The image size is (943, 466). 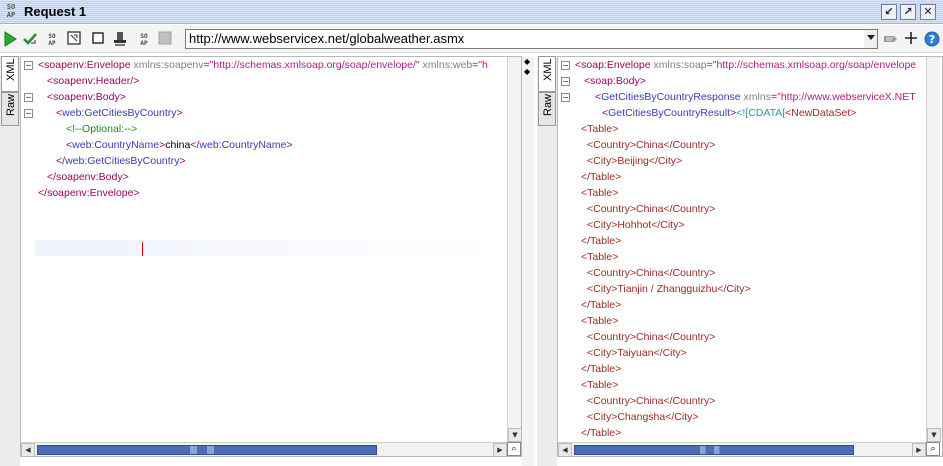 I want to click on request-horizontal-scrollbar: ◀ ▶, so click(x=264, y=449).